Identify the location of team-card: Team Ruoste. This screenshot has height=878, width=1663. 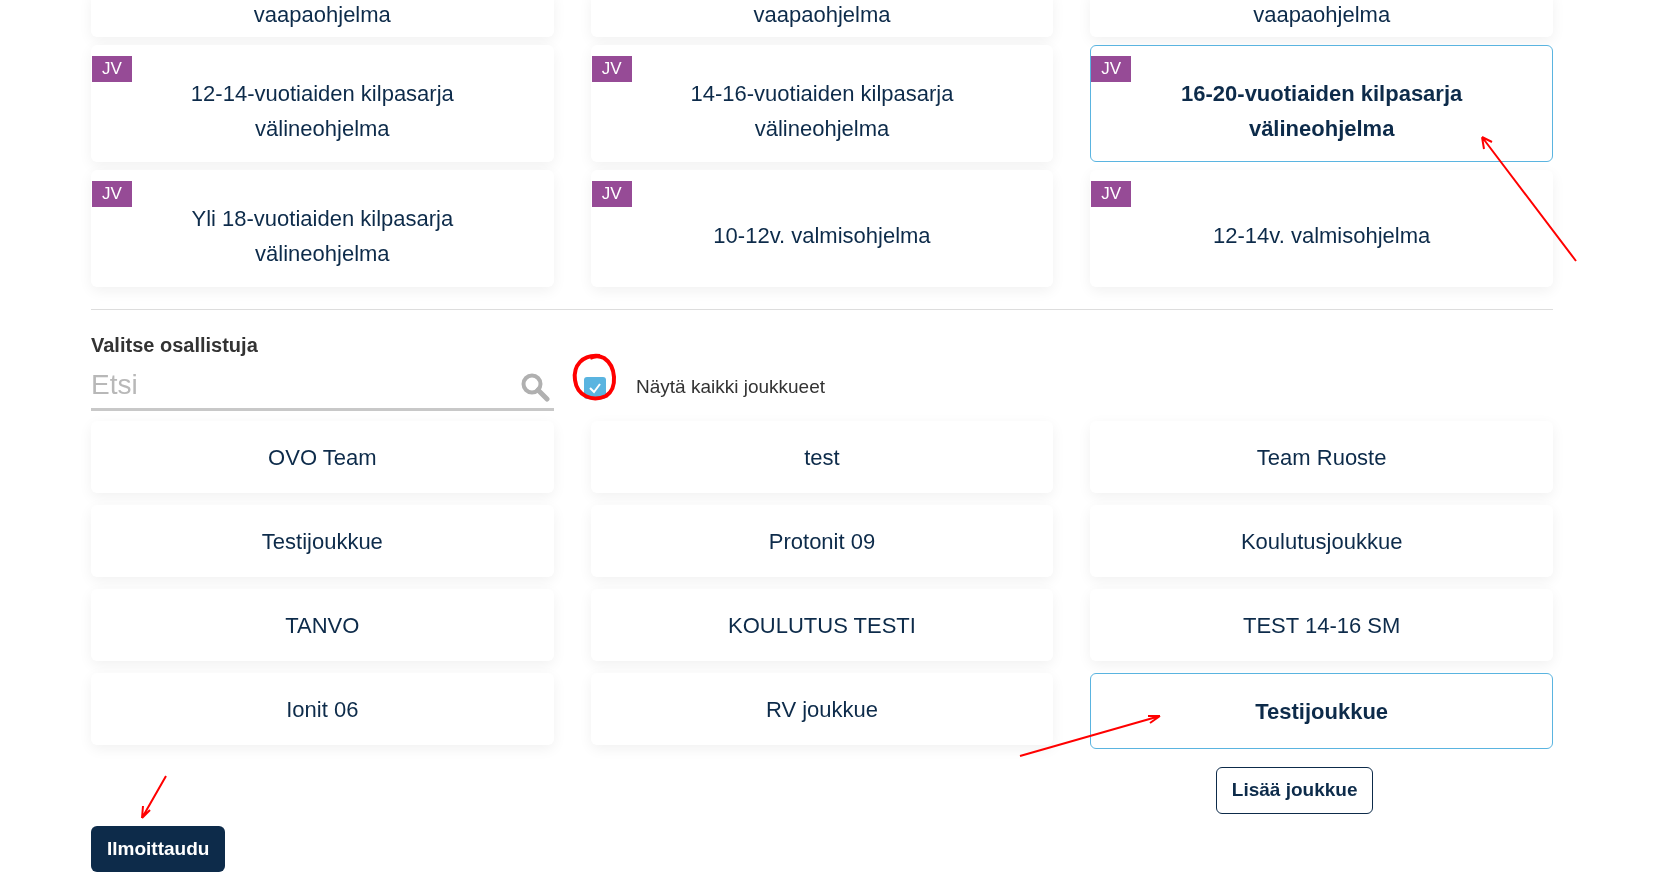
(1321, 457).